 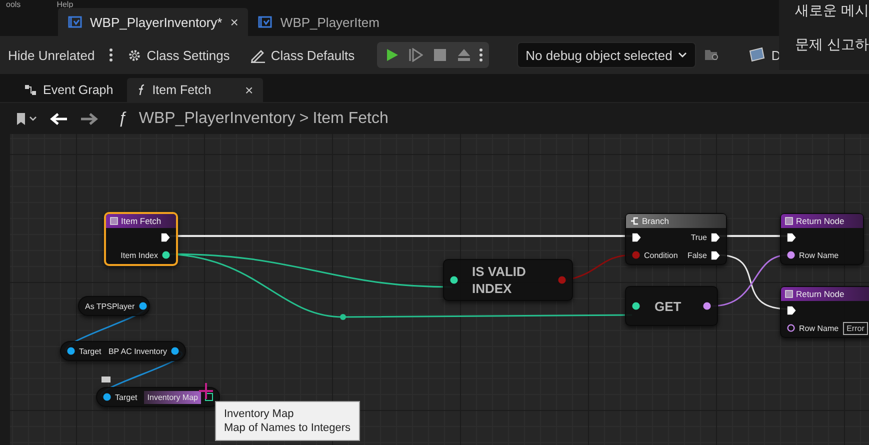 I want to click on popup-item: 새로운 메시, so click(x=832, y=11).